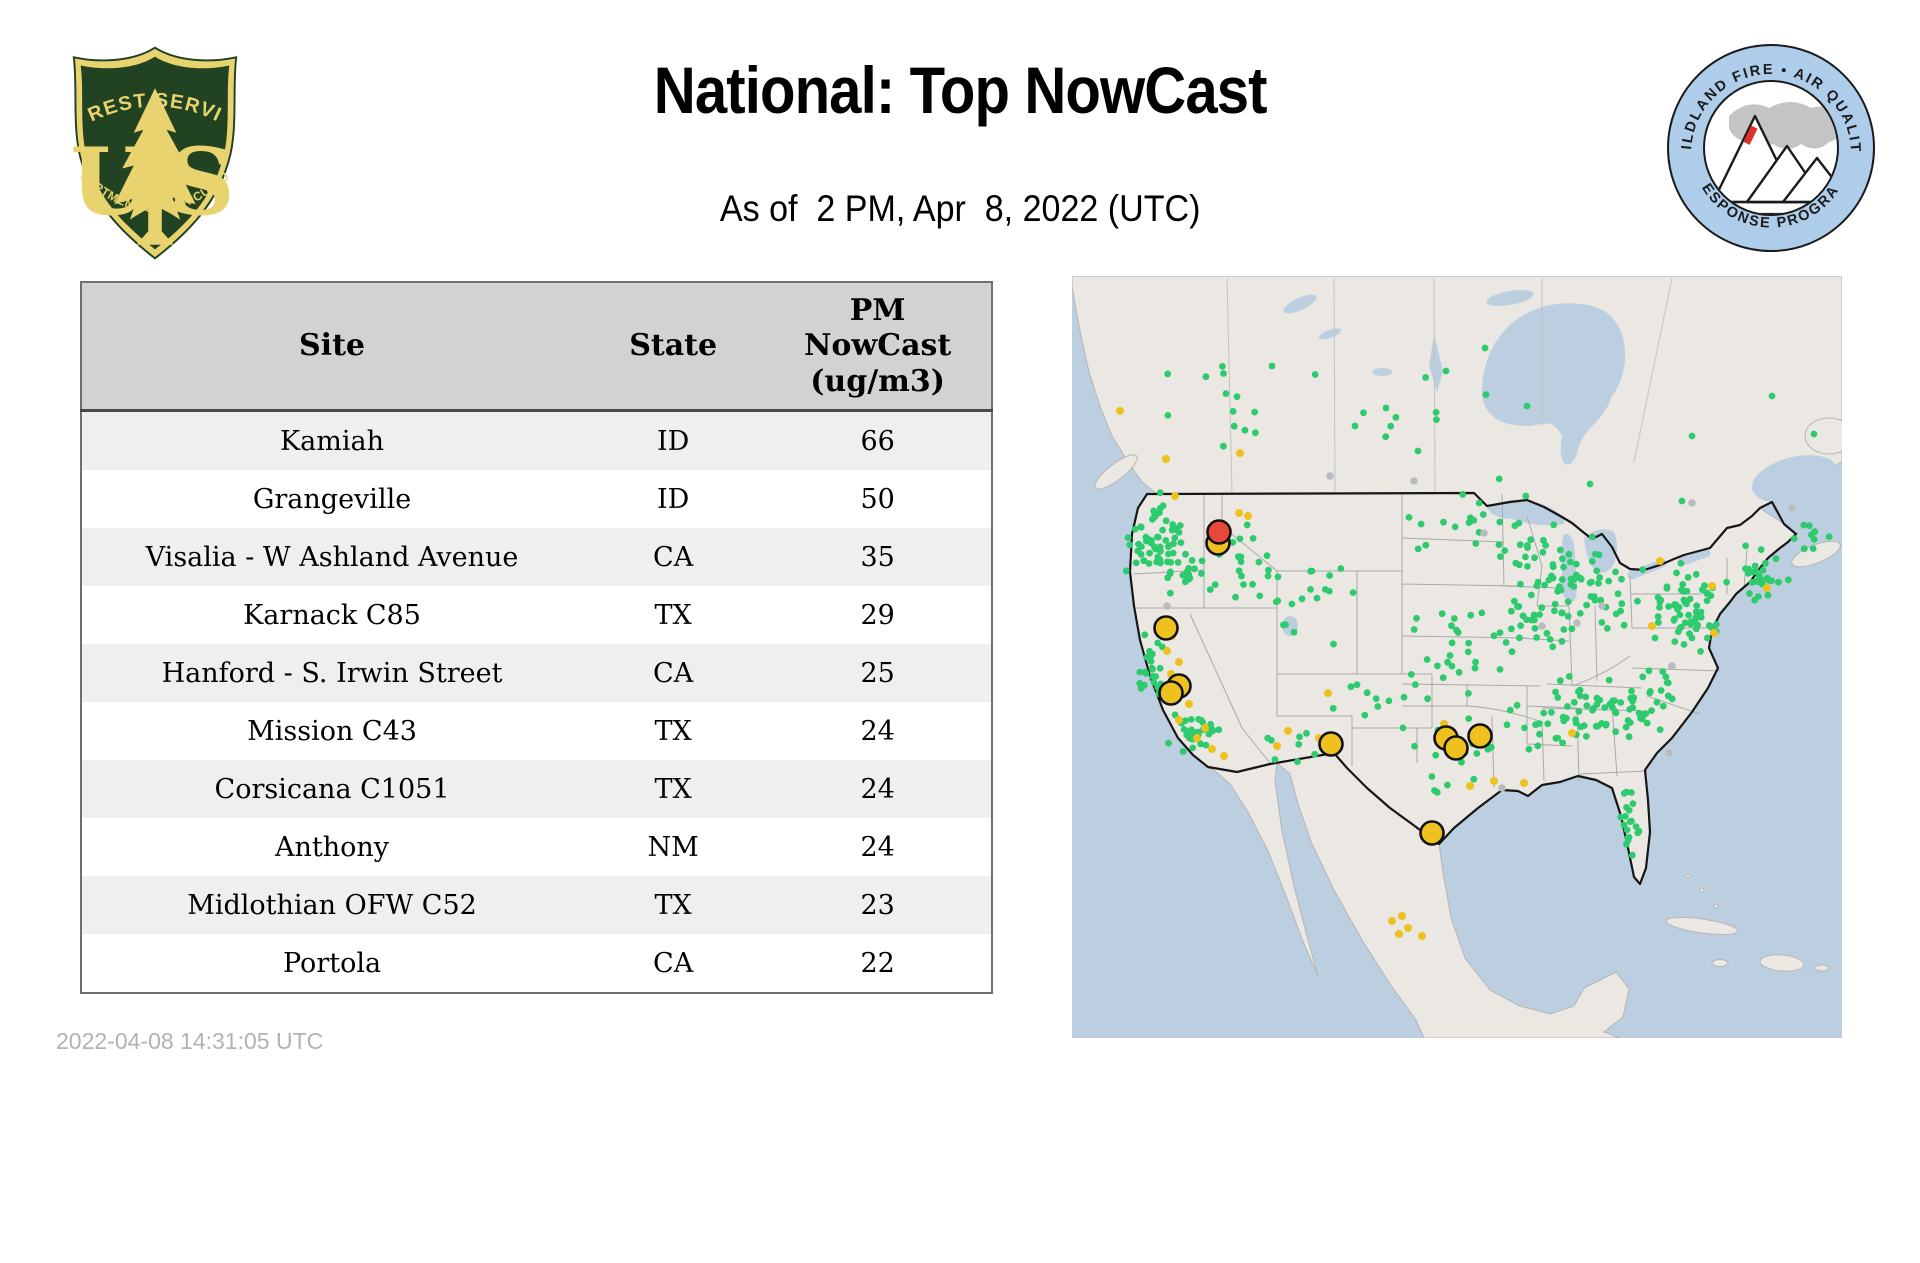 This screenshot has height=1263, width=1920. I want to click on pm-header-line1: PM, so click(877, 310).